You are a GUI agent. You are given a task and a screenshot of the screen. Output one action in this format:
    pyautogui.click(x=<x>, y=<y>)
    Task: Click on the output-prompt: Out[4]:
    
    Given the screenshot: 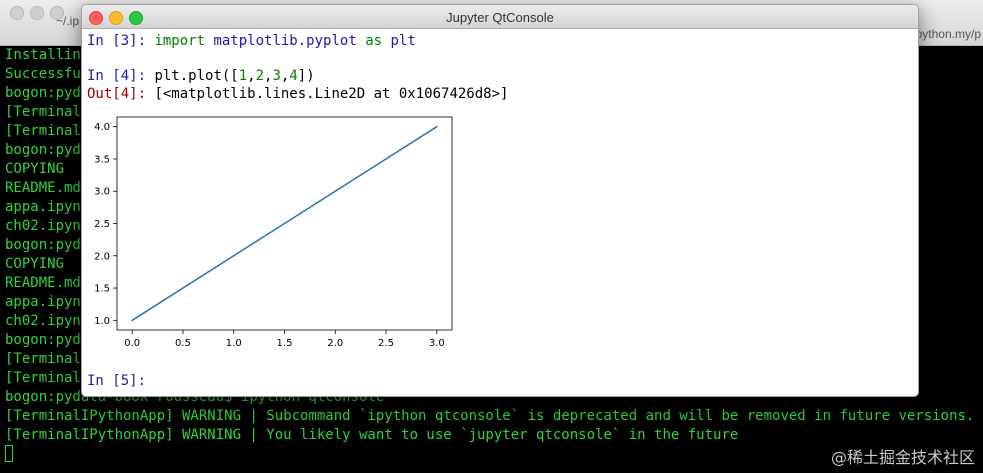 What is the action you would take?
    pyautogui.click(x=121, y=94)
    